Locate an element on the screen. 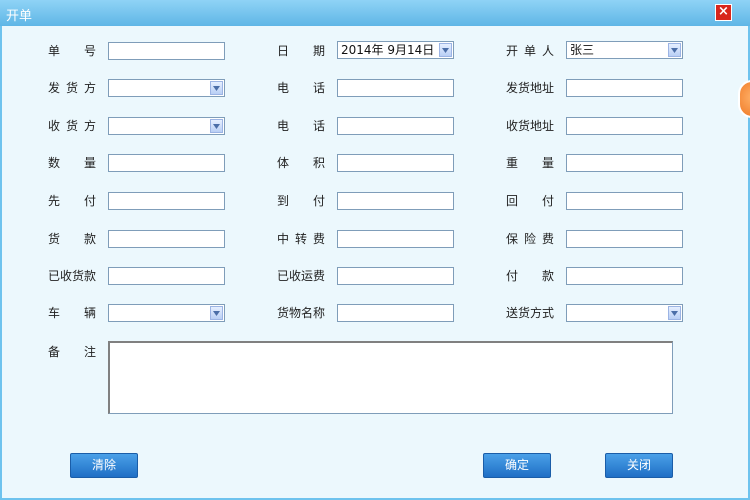 The height and width of the screenshot is (500, 750). window-title: 开单 is located at coordinates (19, 16).